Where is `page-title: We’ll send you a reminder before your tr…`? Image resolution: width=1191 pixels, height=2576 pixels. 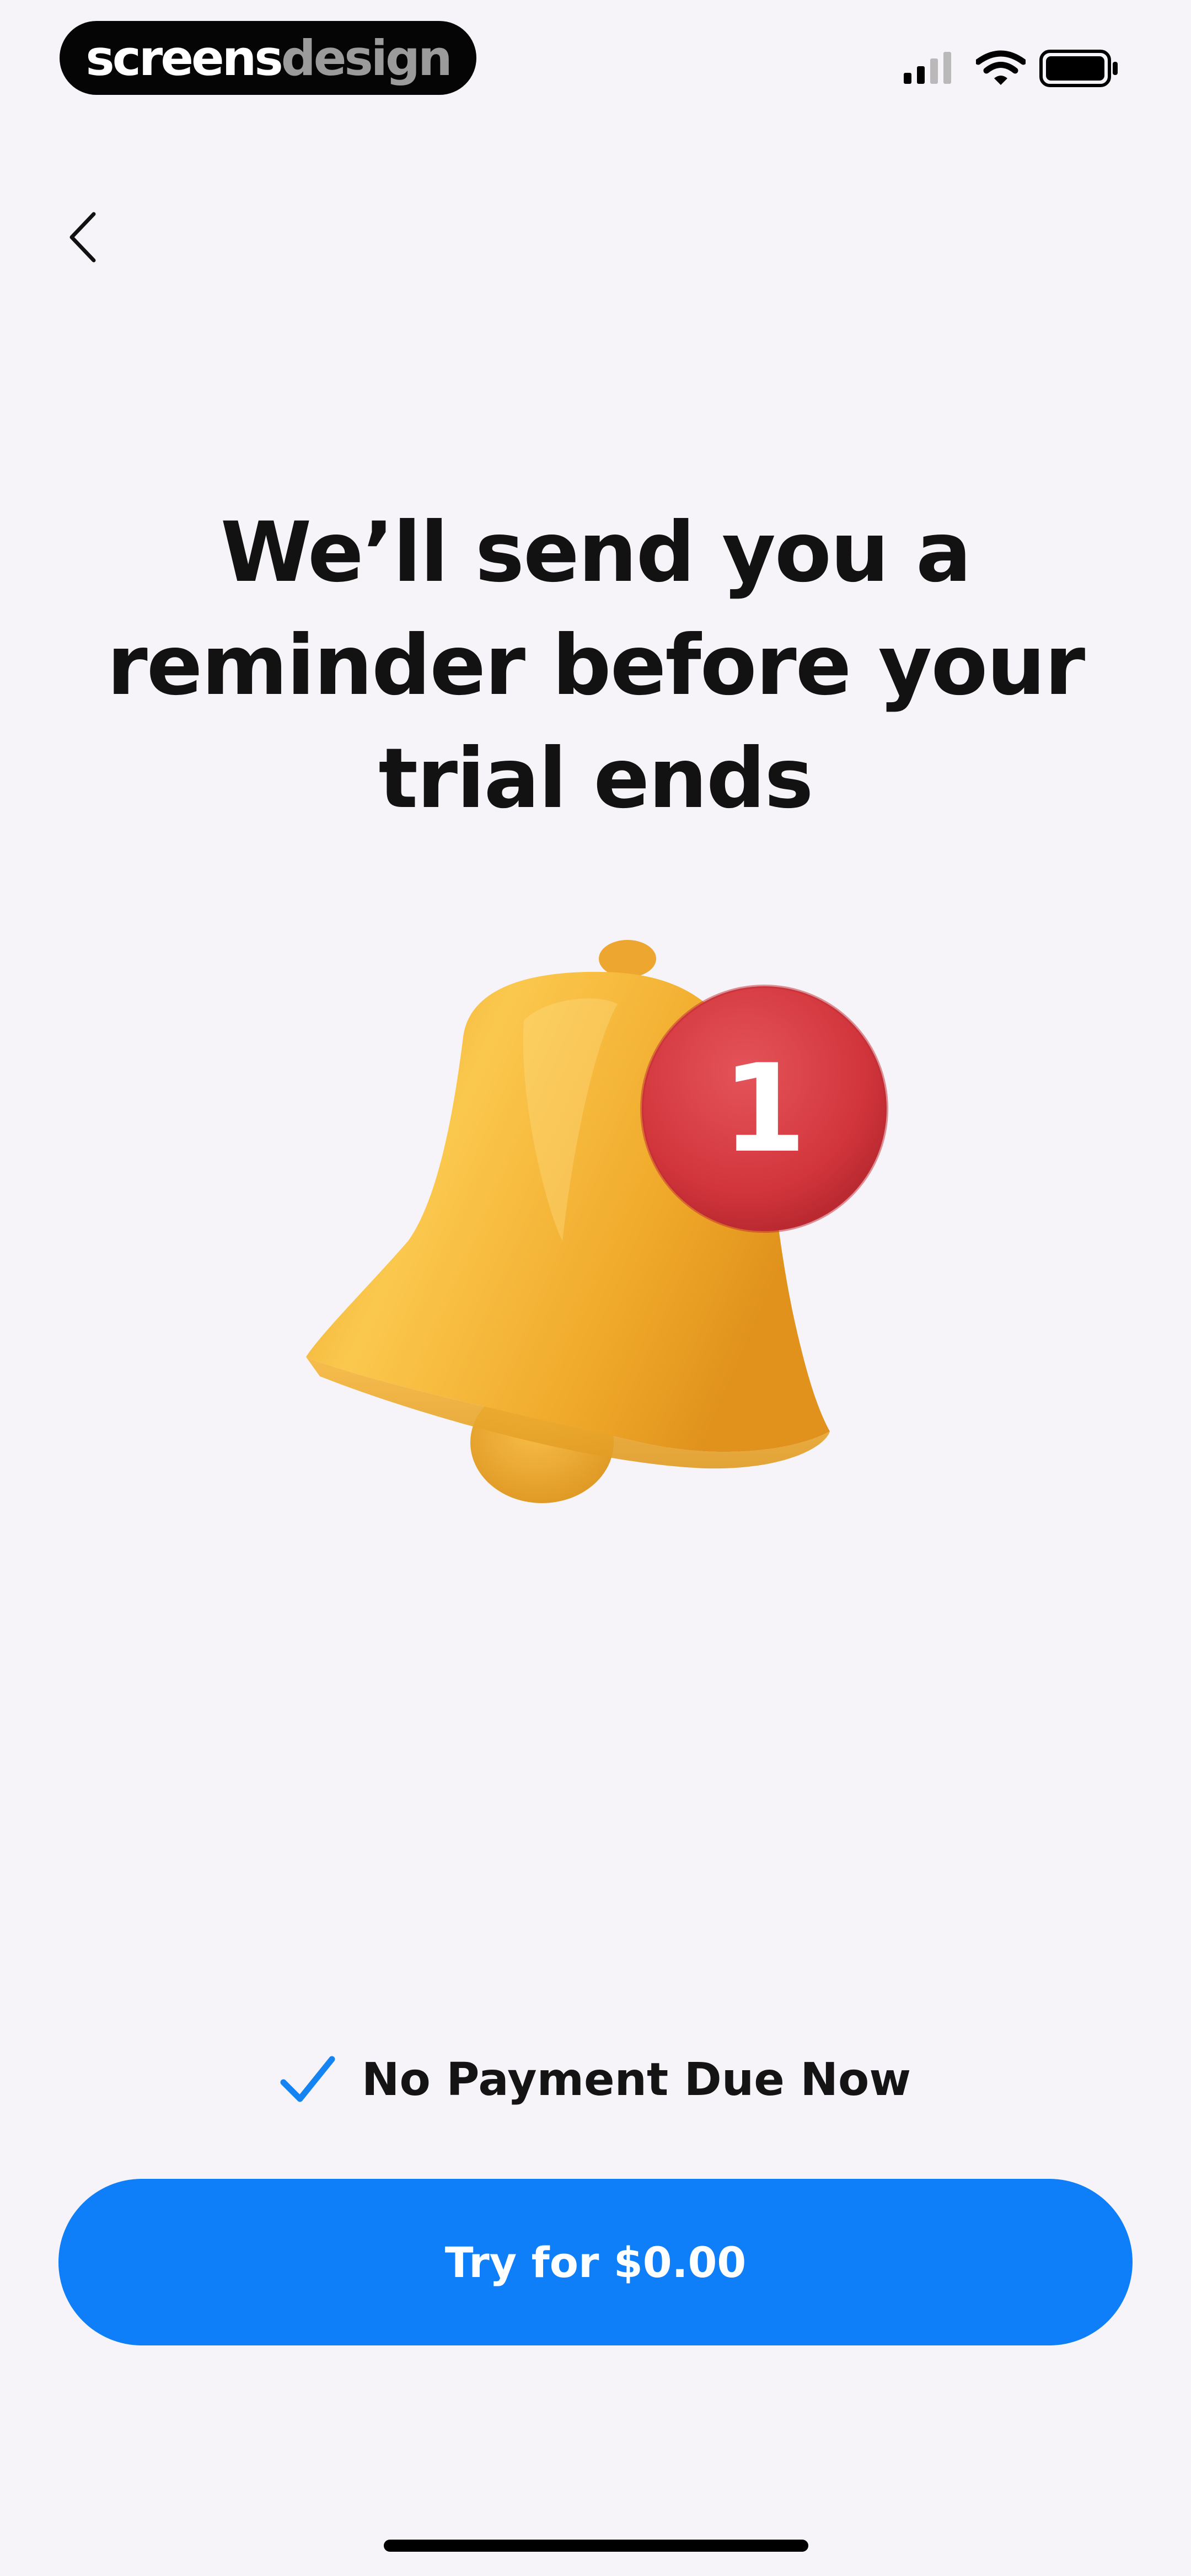
page-title: We’ll send you a reminder before your tr… is located at coordinates (595, 666).